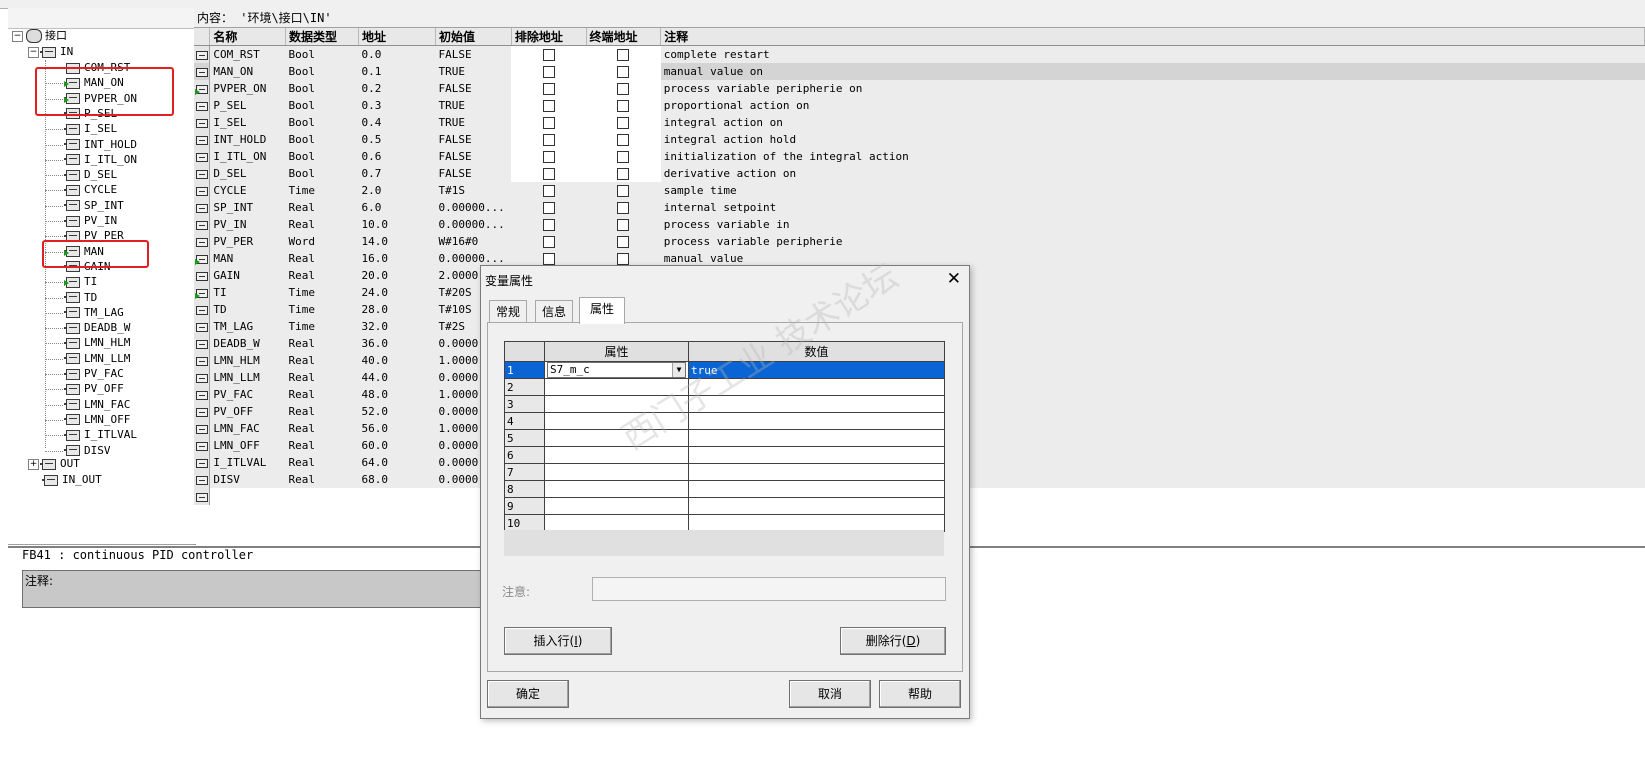  I want to click on cell-comment: derivative action on, so click(1152, 173).